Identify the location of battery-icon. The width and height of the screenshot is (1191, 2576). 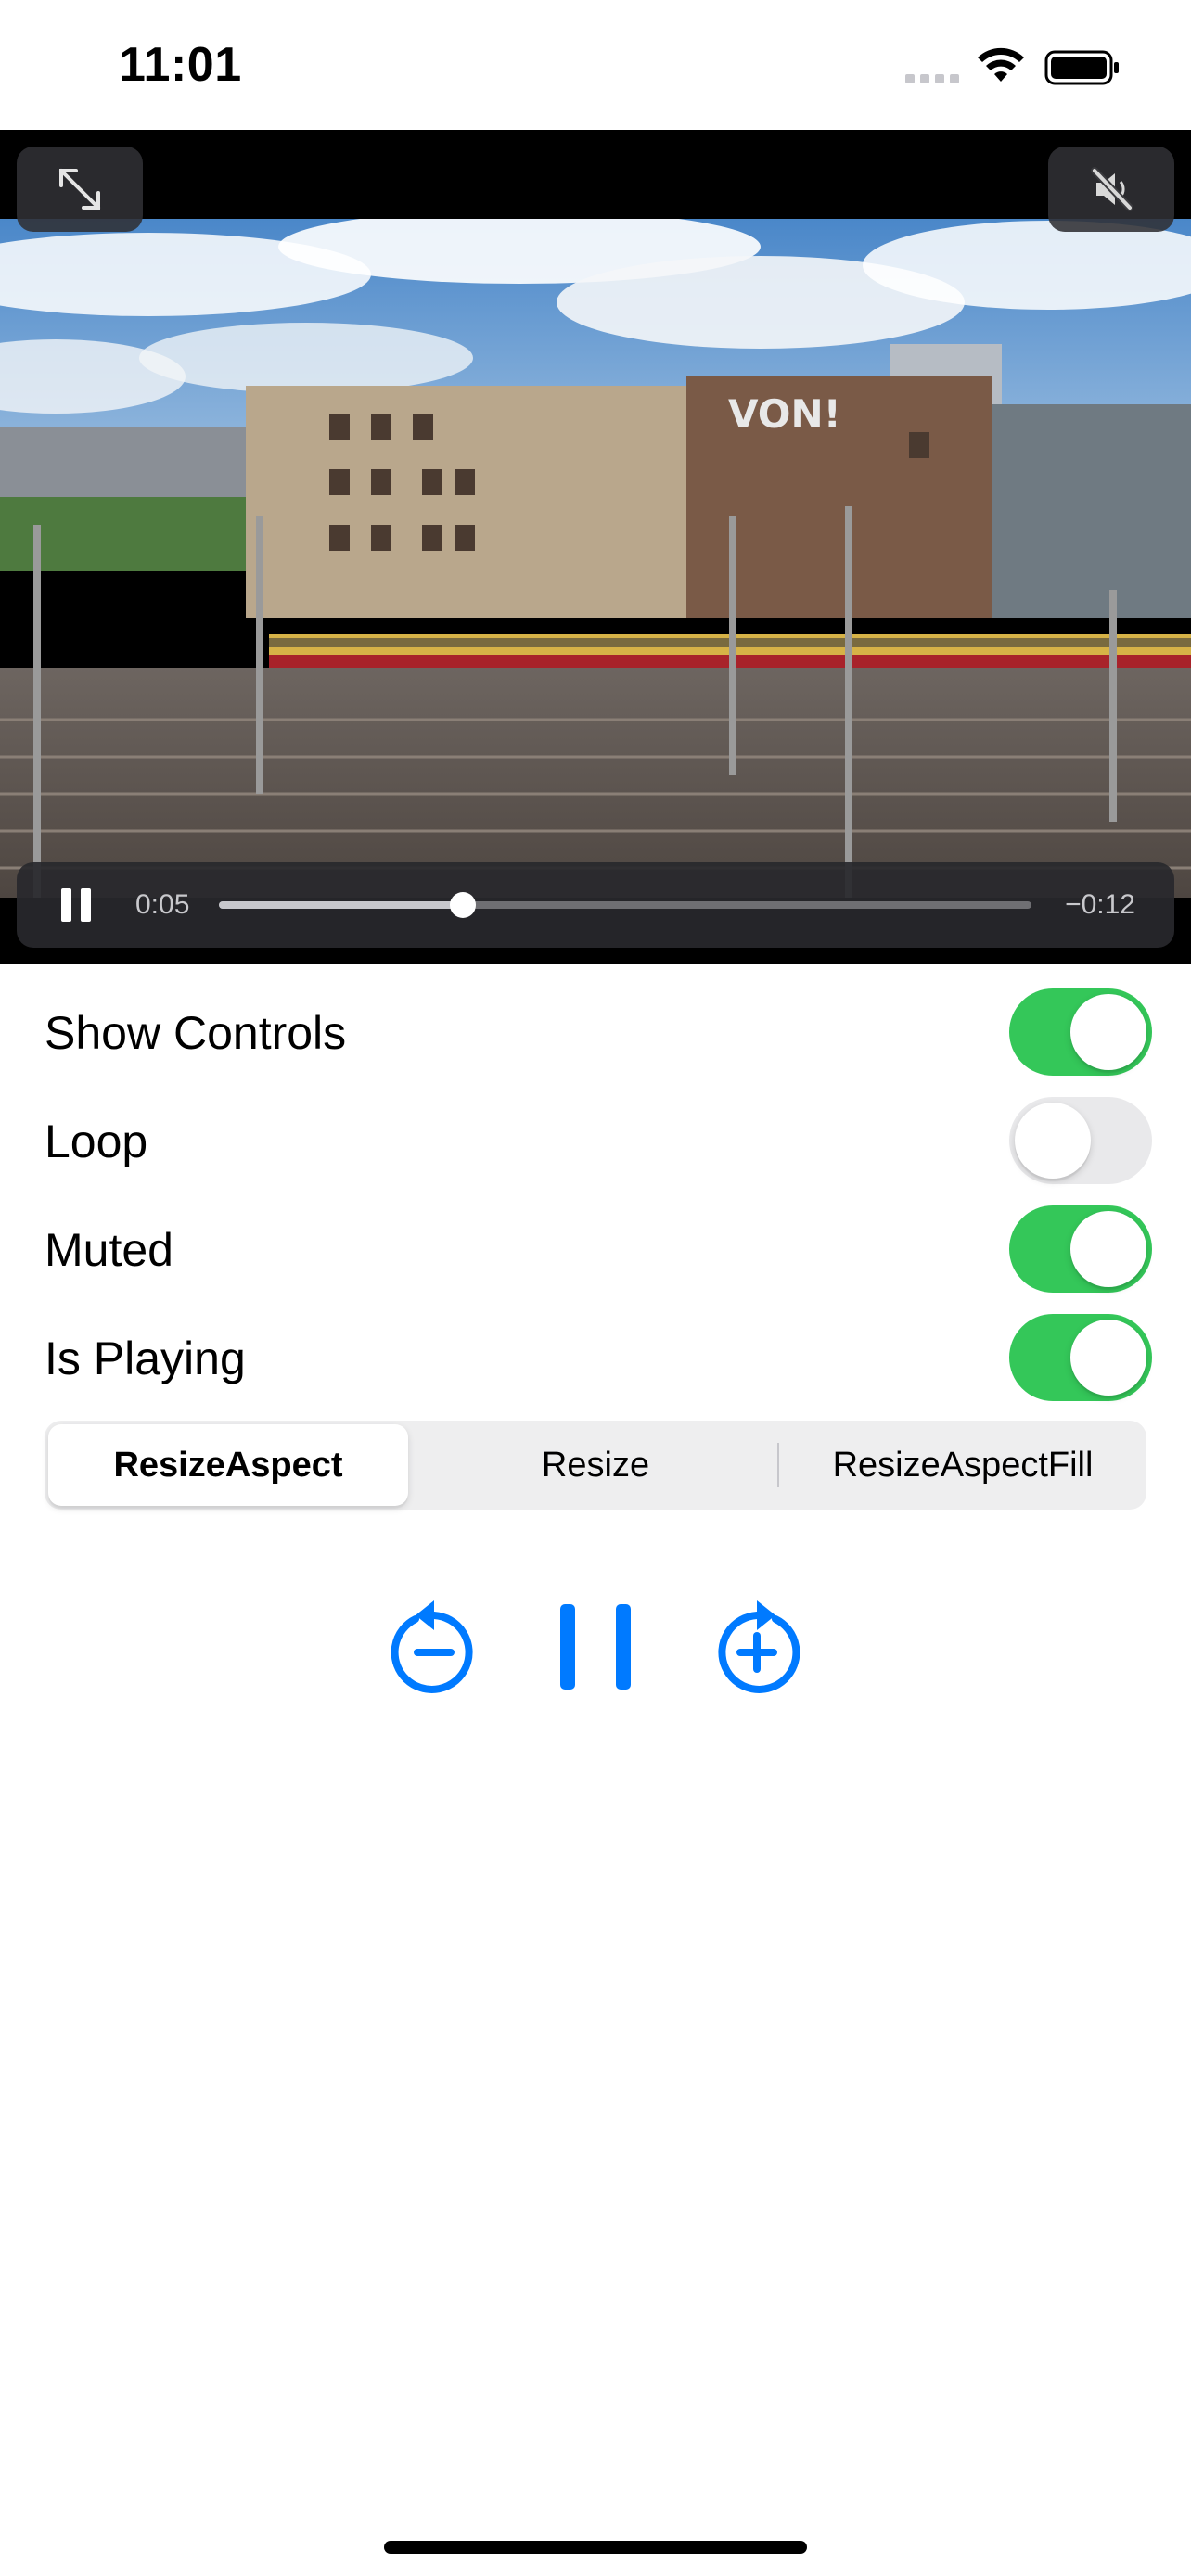
(1081, 67).